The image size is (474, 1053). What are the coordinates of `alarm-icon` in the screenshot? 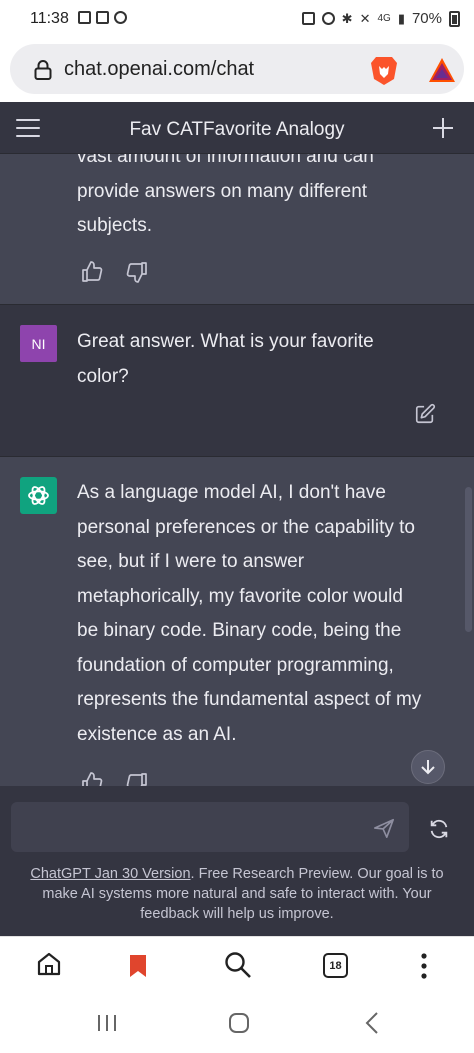 It's located at (328, 18).